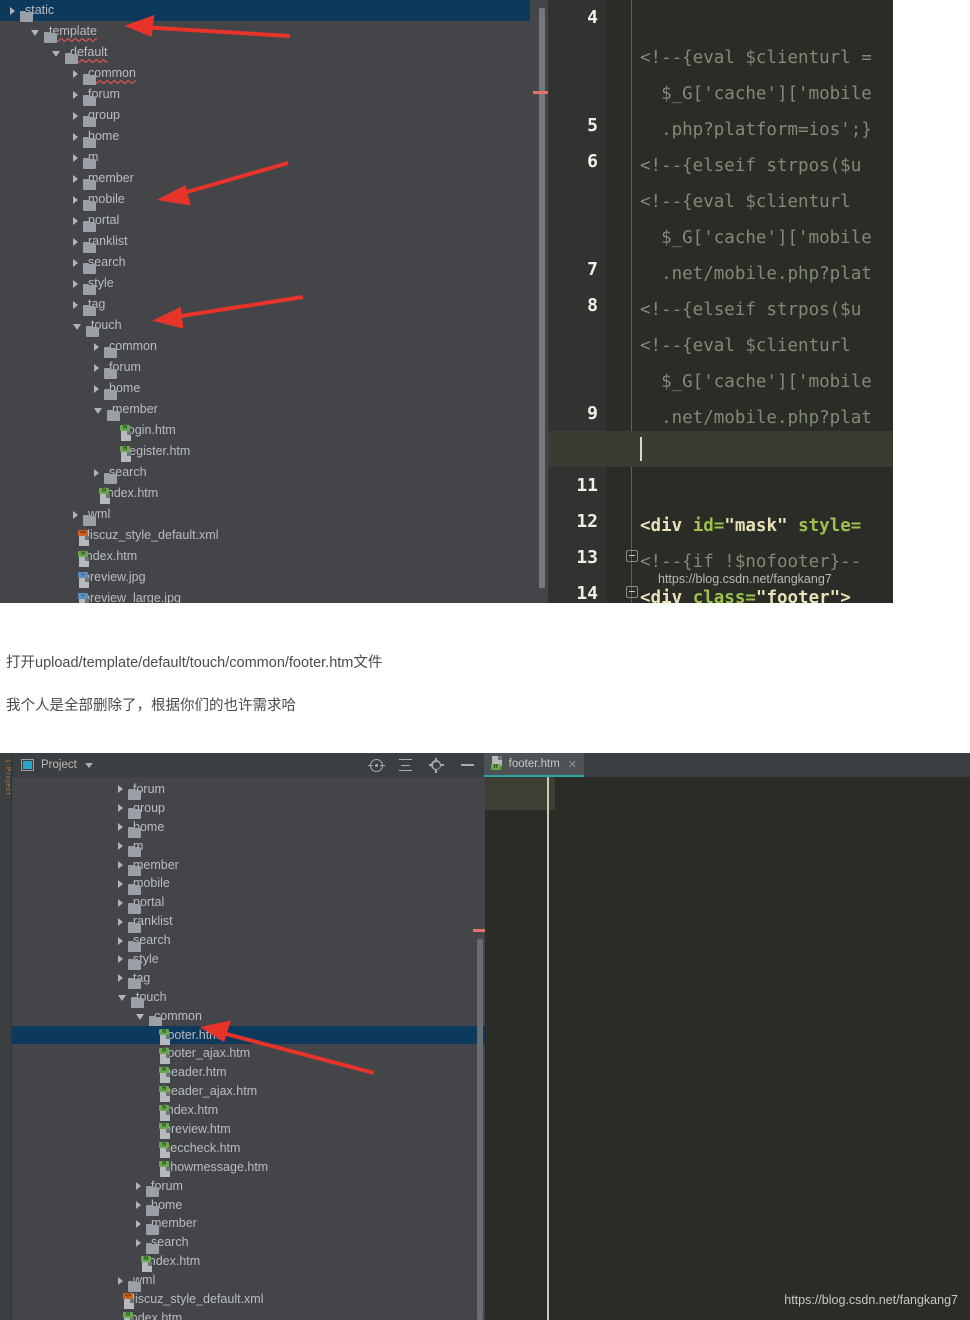 This screenshot has height=1320, width=970. I want to click on tree-row: wml, so click(248, 1280).